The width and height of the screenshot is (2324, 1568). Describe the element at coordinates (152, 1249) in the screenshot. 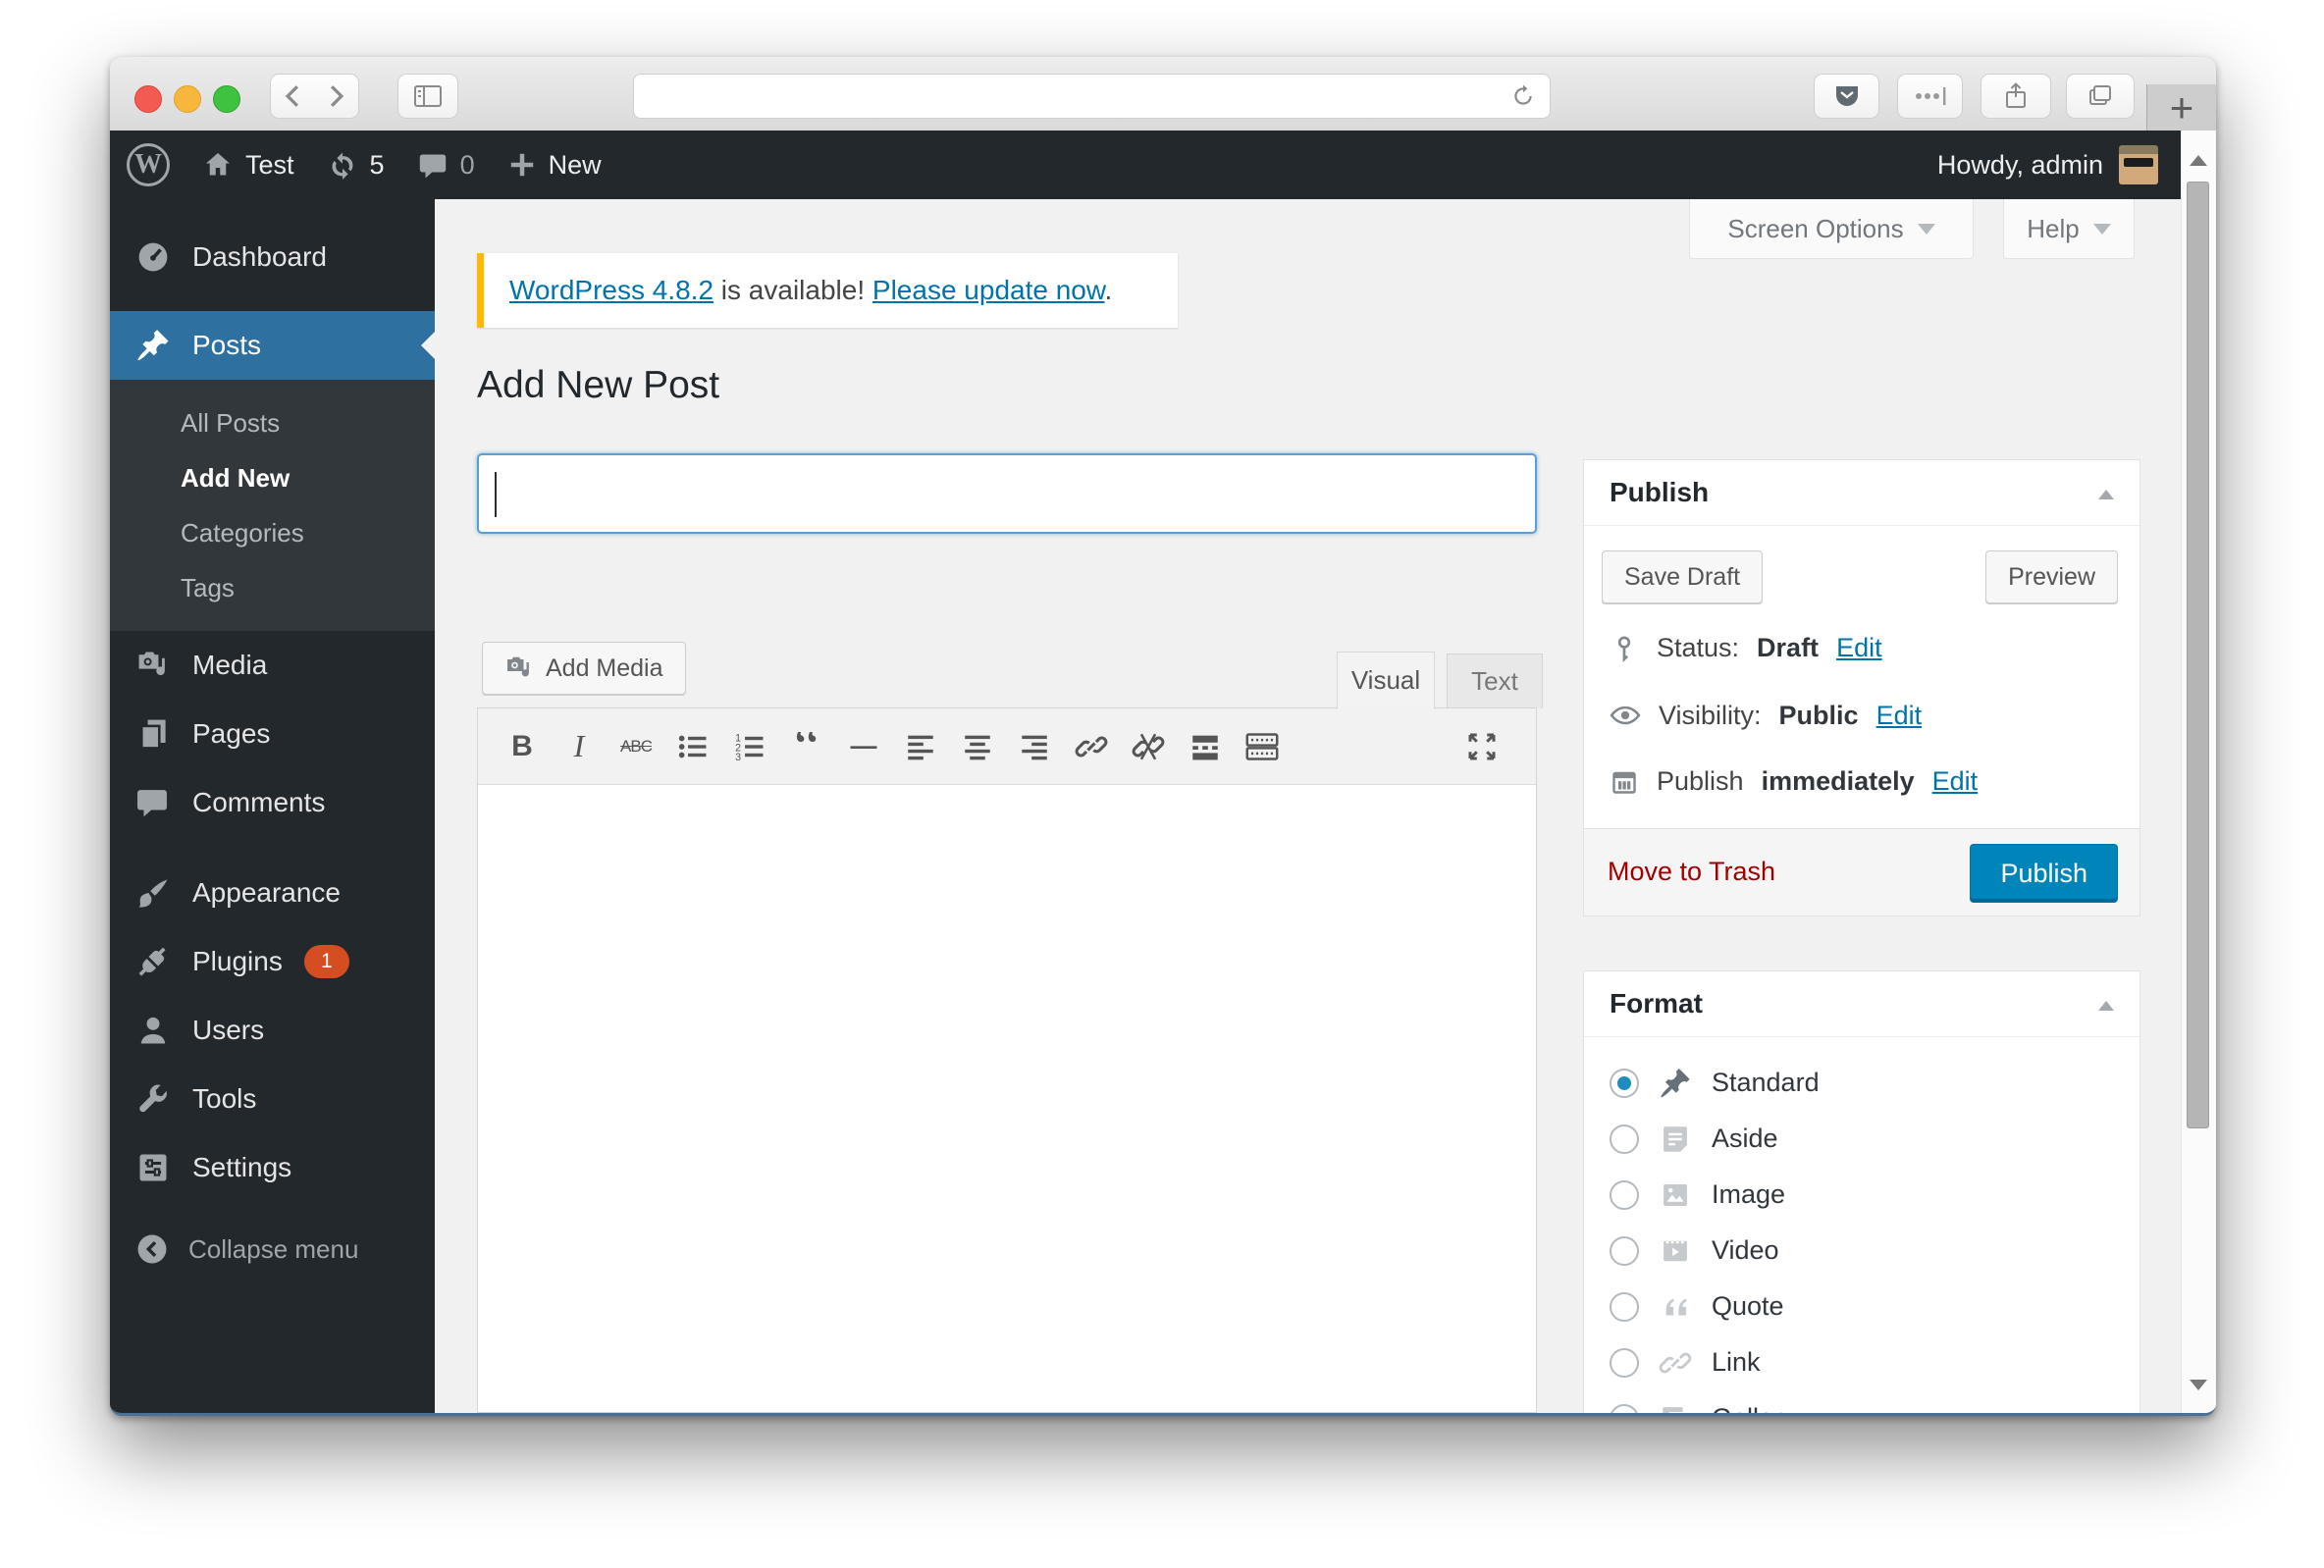

I see `collapse-arrow-icon` at that location.